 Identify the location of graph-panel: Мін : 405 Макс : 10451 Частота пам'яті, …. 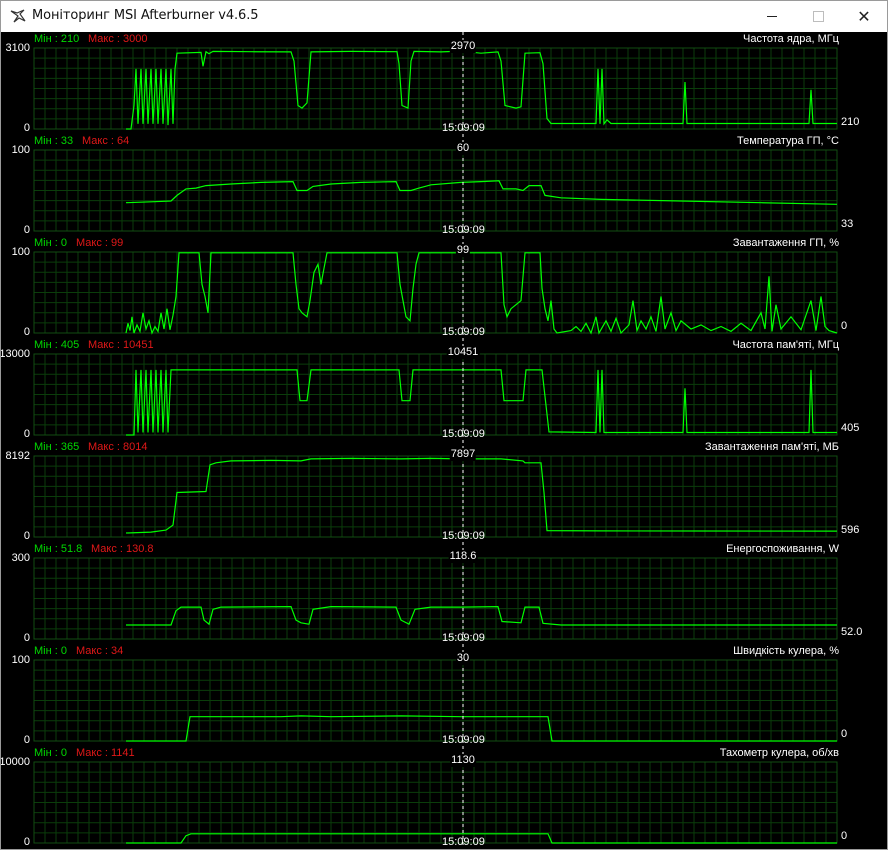
(444, 389).